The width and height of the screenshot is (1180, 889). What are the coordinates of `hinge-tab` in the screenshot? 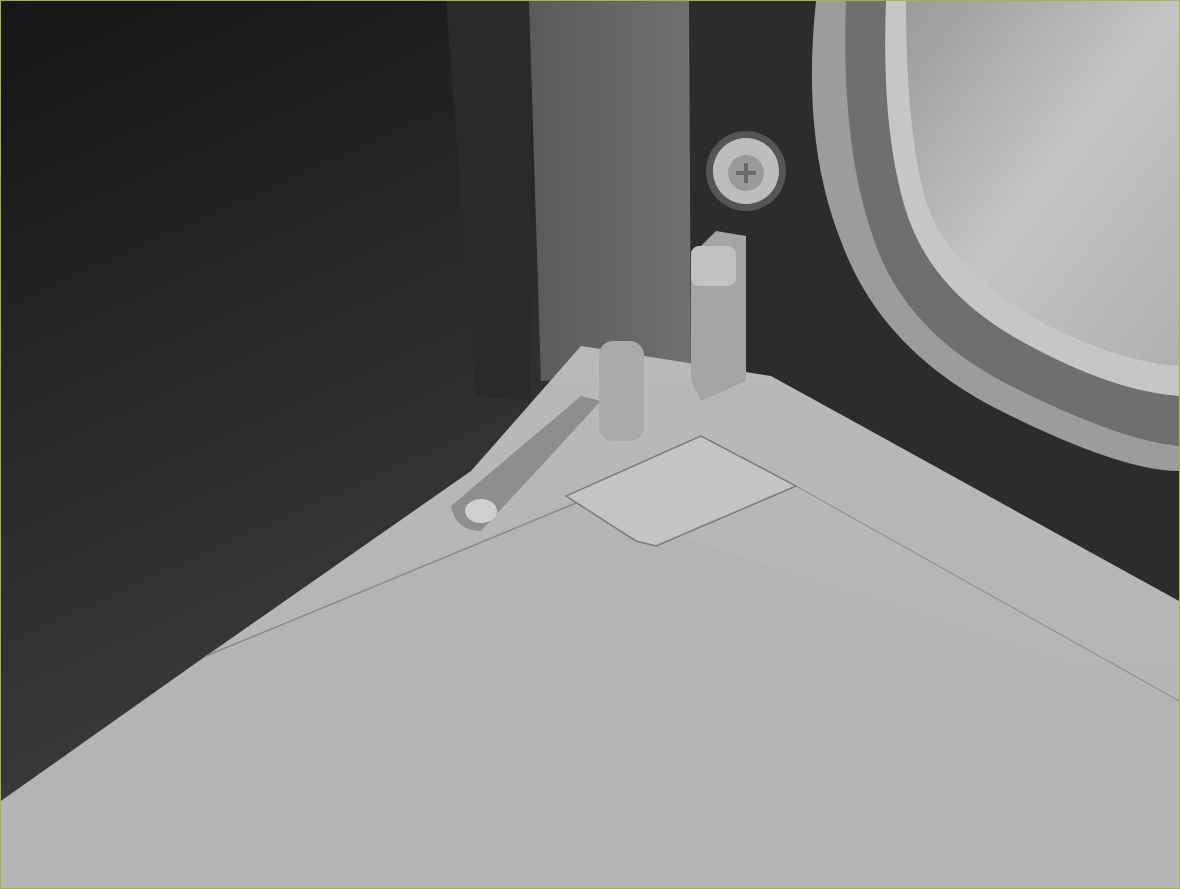 It's located at (621, 391).